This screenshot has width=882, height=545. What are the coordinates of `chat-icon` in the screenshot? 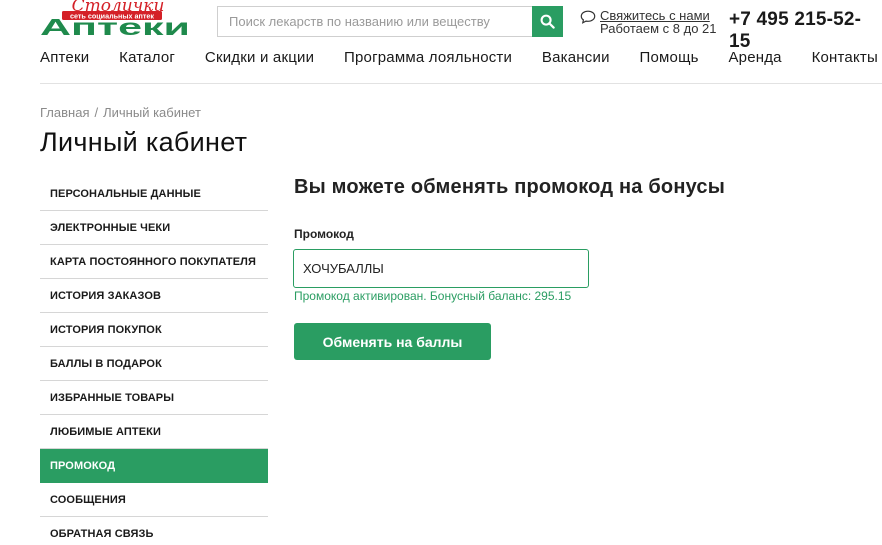 It's located at (588, 17).